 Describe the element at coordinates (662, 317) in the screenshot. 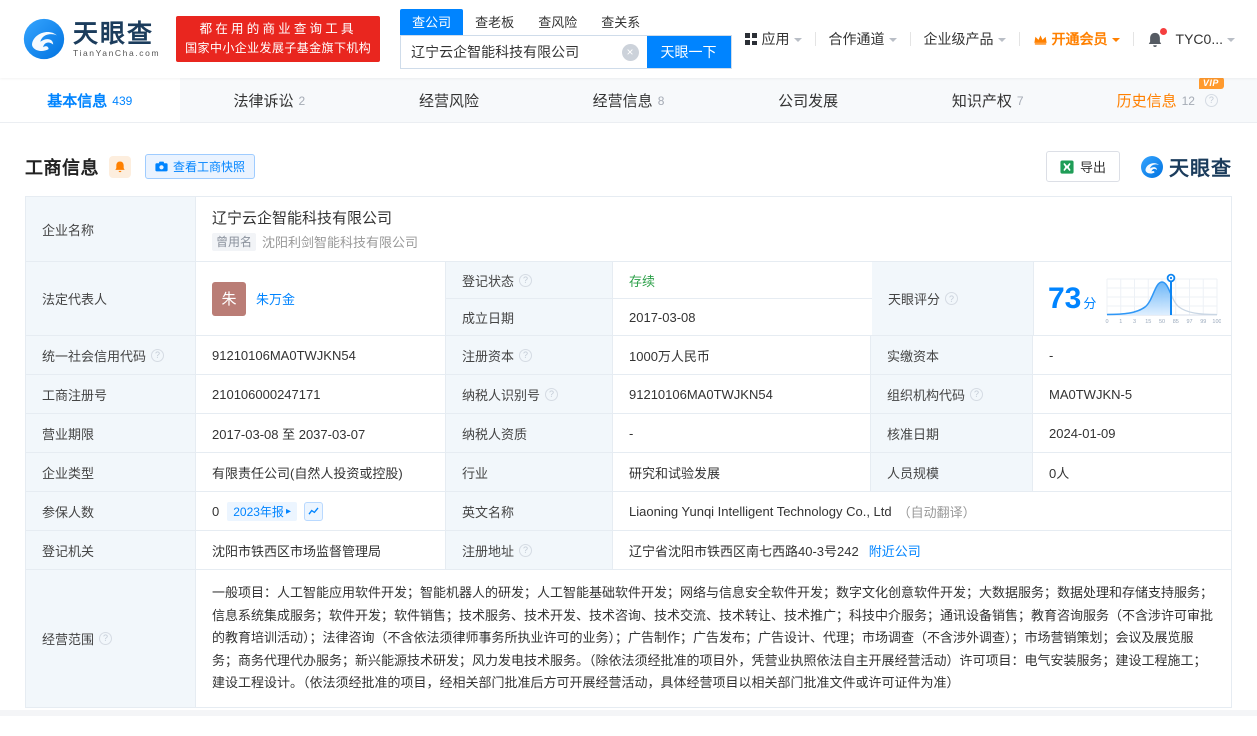

I see `establish-date-value: 2017-03-08` at that location.